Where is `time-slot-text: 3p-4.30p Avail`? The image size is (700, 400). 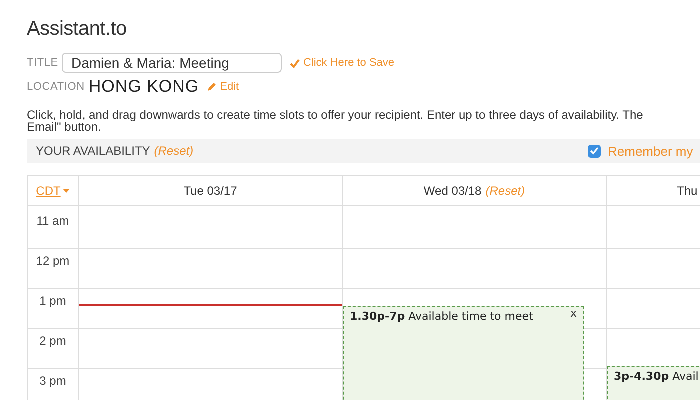
time-slot-text: 3p-4.30p Avail is located at coordinates (656, 376).